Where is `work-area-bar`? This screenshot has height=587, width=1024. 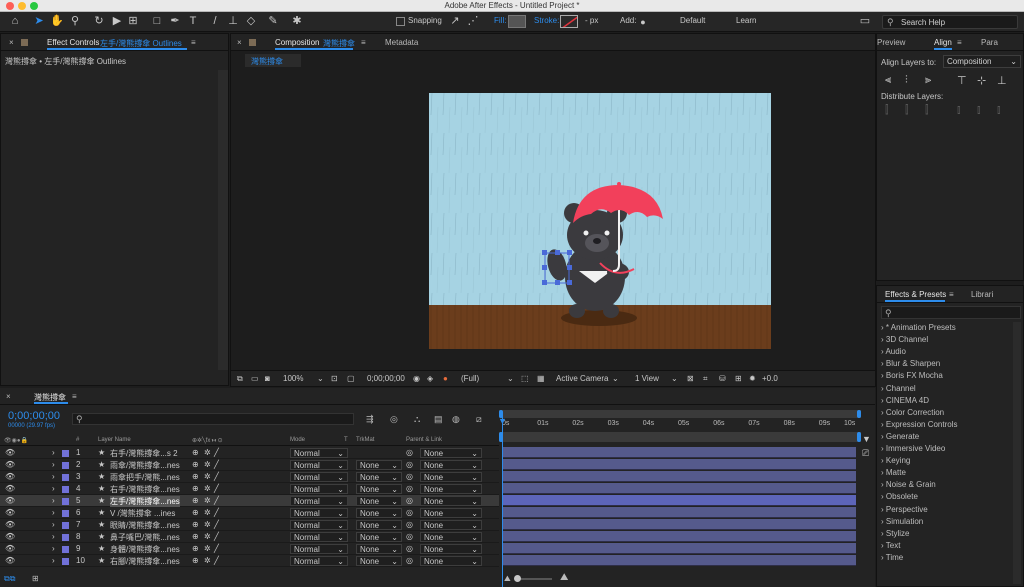 work-area-bar is located at coordinates (680, 414).